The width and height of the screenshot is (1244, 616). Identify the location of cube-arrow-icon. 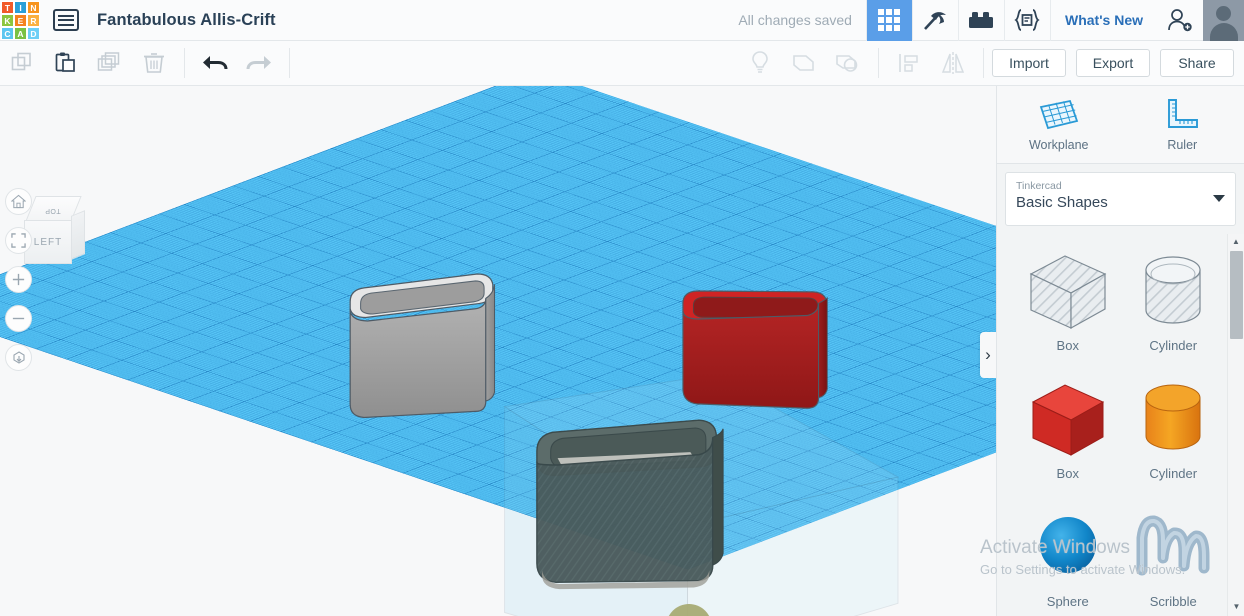
(18, 357).